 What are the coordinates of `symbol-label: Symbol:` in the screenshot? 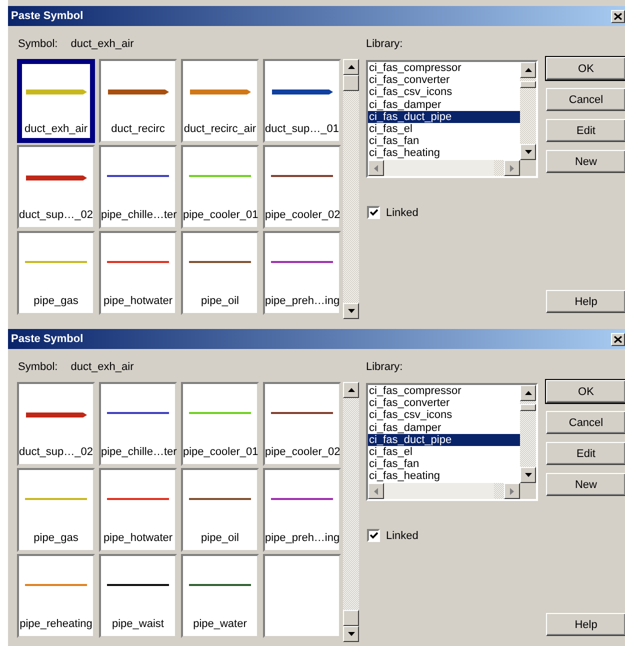 It's located at (38, 367).